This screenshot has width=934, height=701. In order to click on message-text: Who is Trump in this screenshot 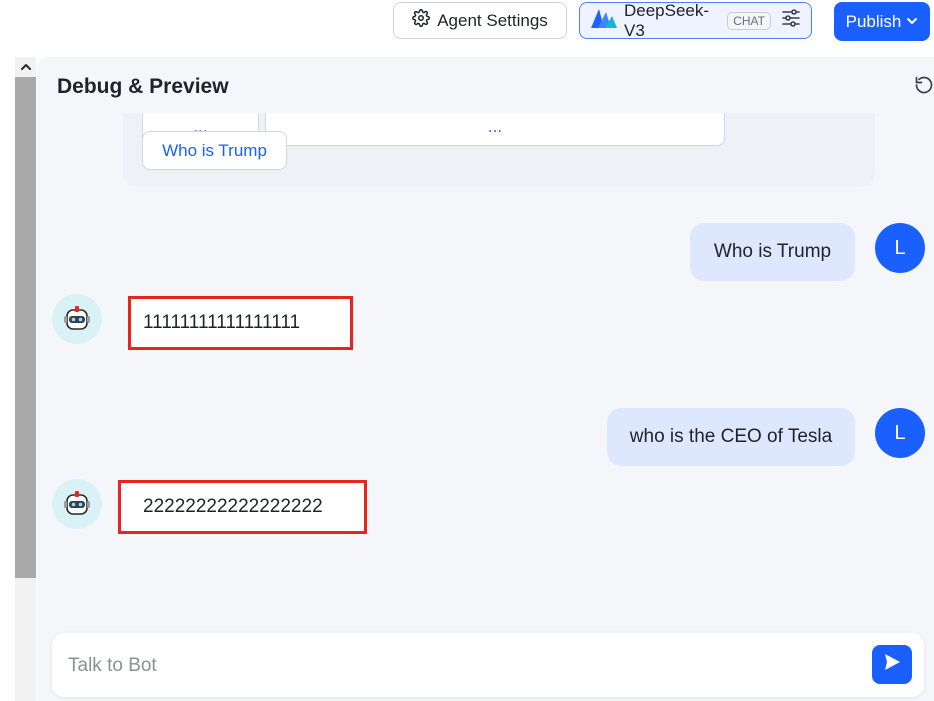, I will do `click(772, 251)`.